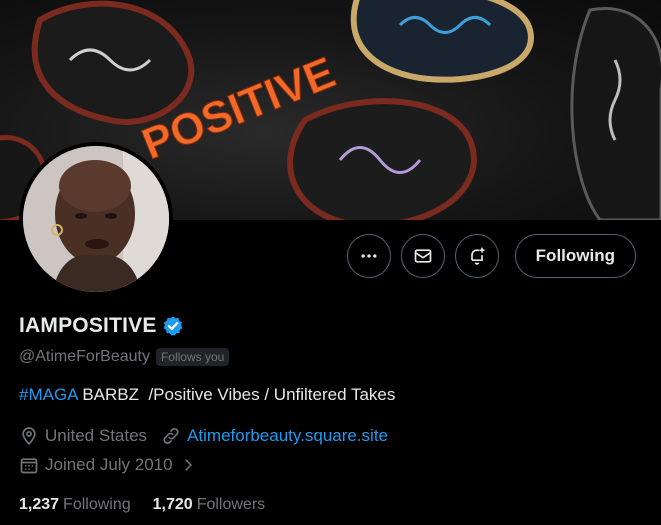  I want to click on joined-item: Joined July 2010, so click(108, 465).